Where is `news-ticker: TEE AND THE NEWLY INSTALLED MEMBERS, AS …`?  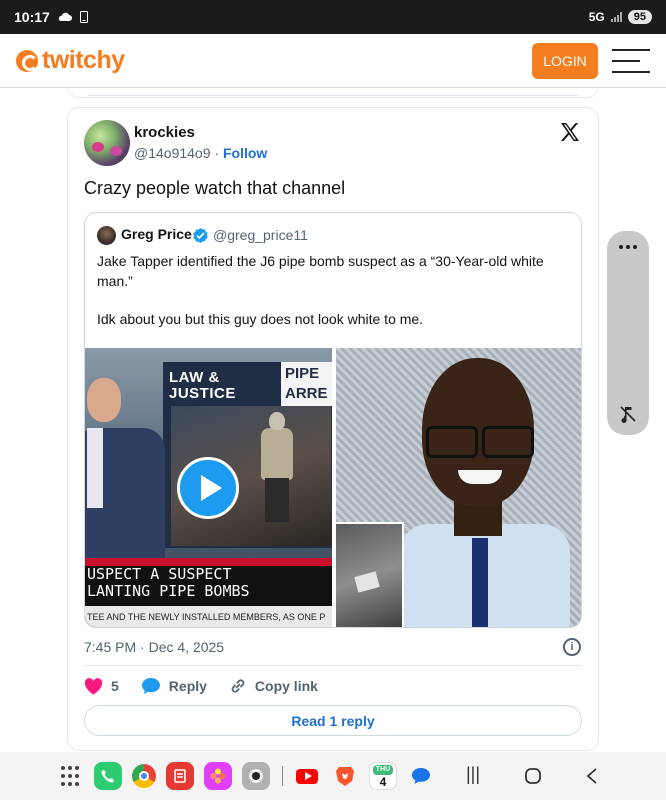
news-ticker: TEE AND THE NEWLY INSTALLED MEMBERS, AS … is located at coordinates (208, 616).